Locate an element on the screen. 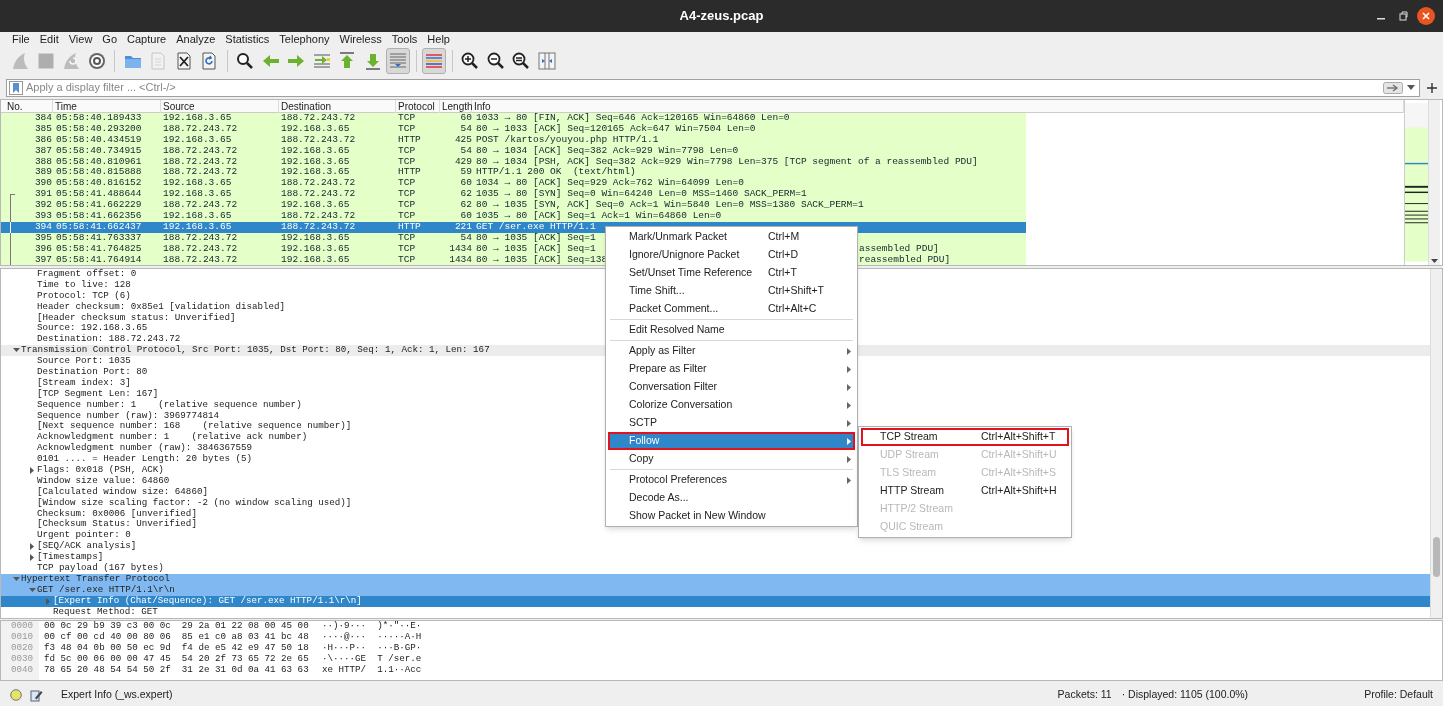 This screenshot has height=706, width=1443. packet-row: 384 05:58:40.189433 192.168.3.65 188.72.243.72 TCP 60 1033 → 80 [FIN, ACK] Seq=646 Ack=120165 Win=64860 Len=0 is located at coordinates (513, 118).